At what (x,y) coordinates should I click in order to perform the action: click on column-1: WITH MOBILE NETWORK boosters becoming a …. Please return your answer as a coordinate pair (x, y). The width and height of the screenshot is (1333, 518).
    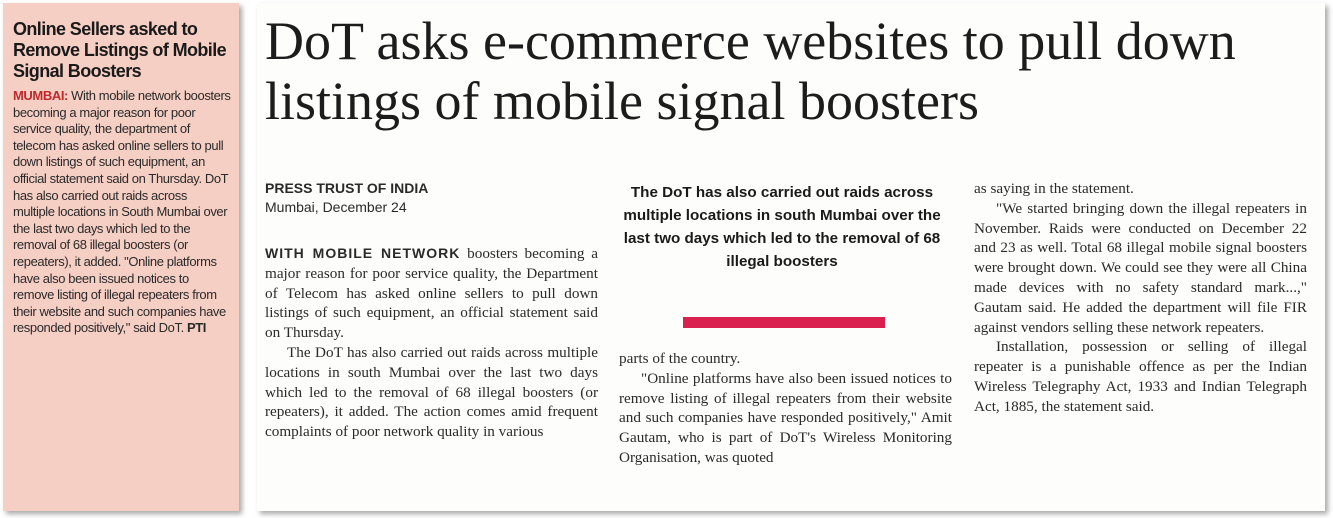
    Looking at the image, I should click on (431, 343).